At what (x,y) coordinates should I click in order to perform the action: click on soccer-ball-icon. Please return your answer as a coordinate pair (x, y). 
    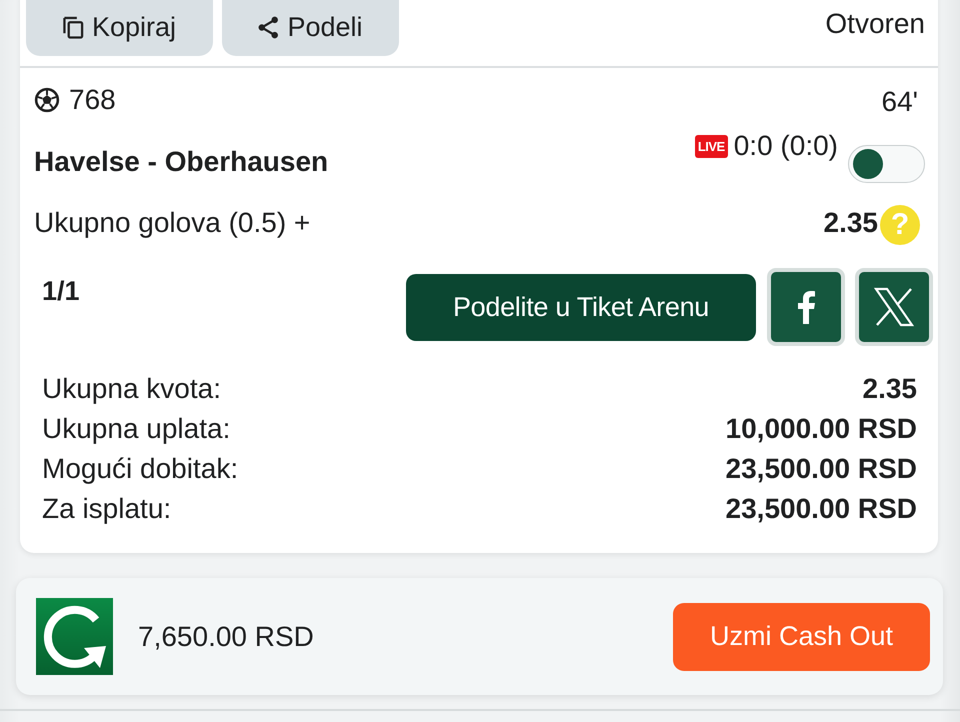
    Looking at the image, I should click on (47, 100).